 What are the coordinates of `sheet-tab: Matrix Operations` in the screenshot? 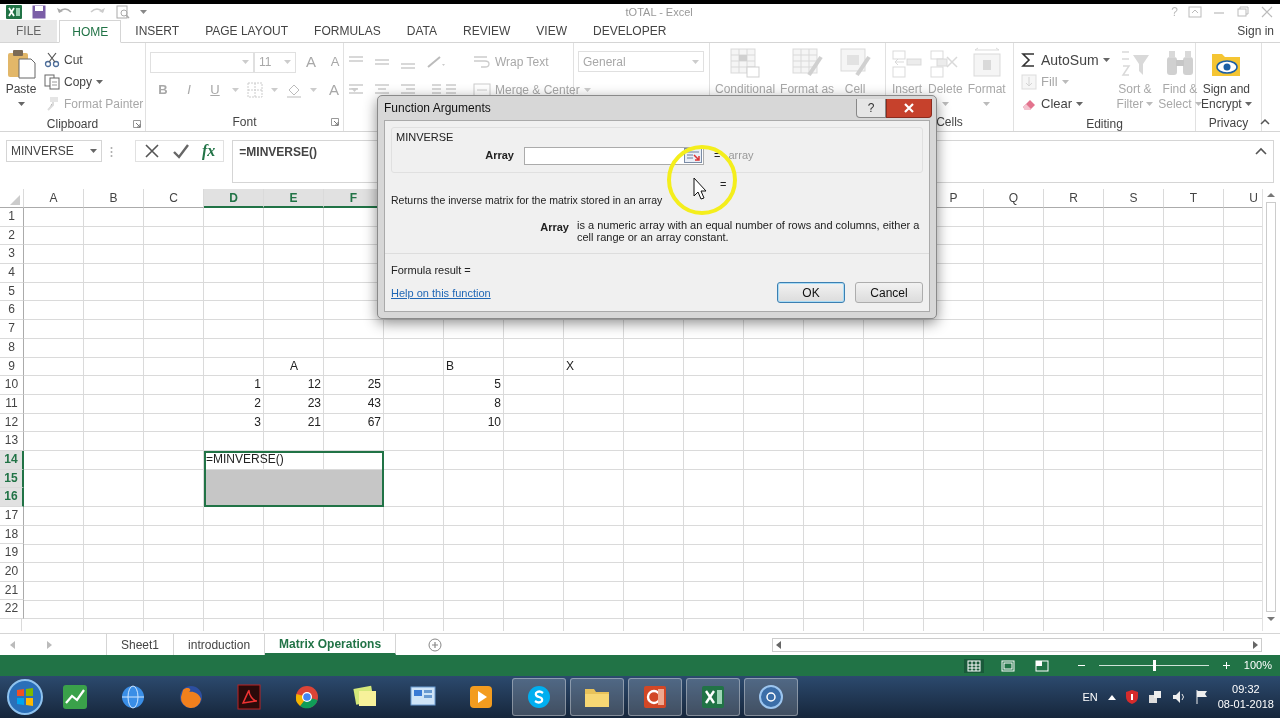 It's located at (331, 644).